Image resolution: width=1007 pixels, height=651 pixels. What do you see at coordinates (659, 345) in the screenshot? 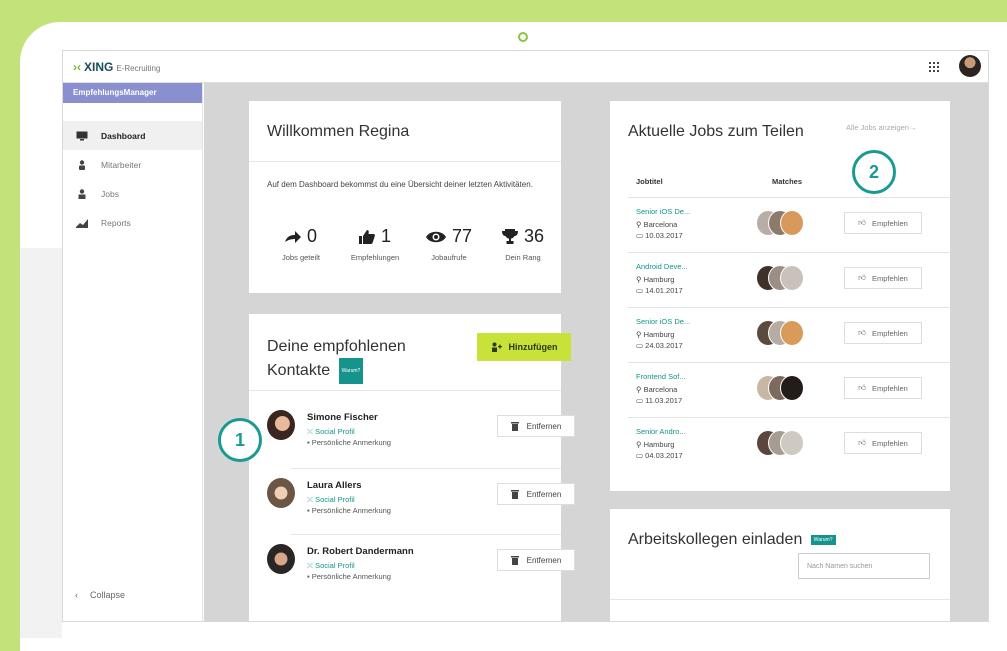
I see `job-date: ▭ 24.03.2017` at bounding box center [659, 345].